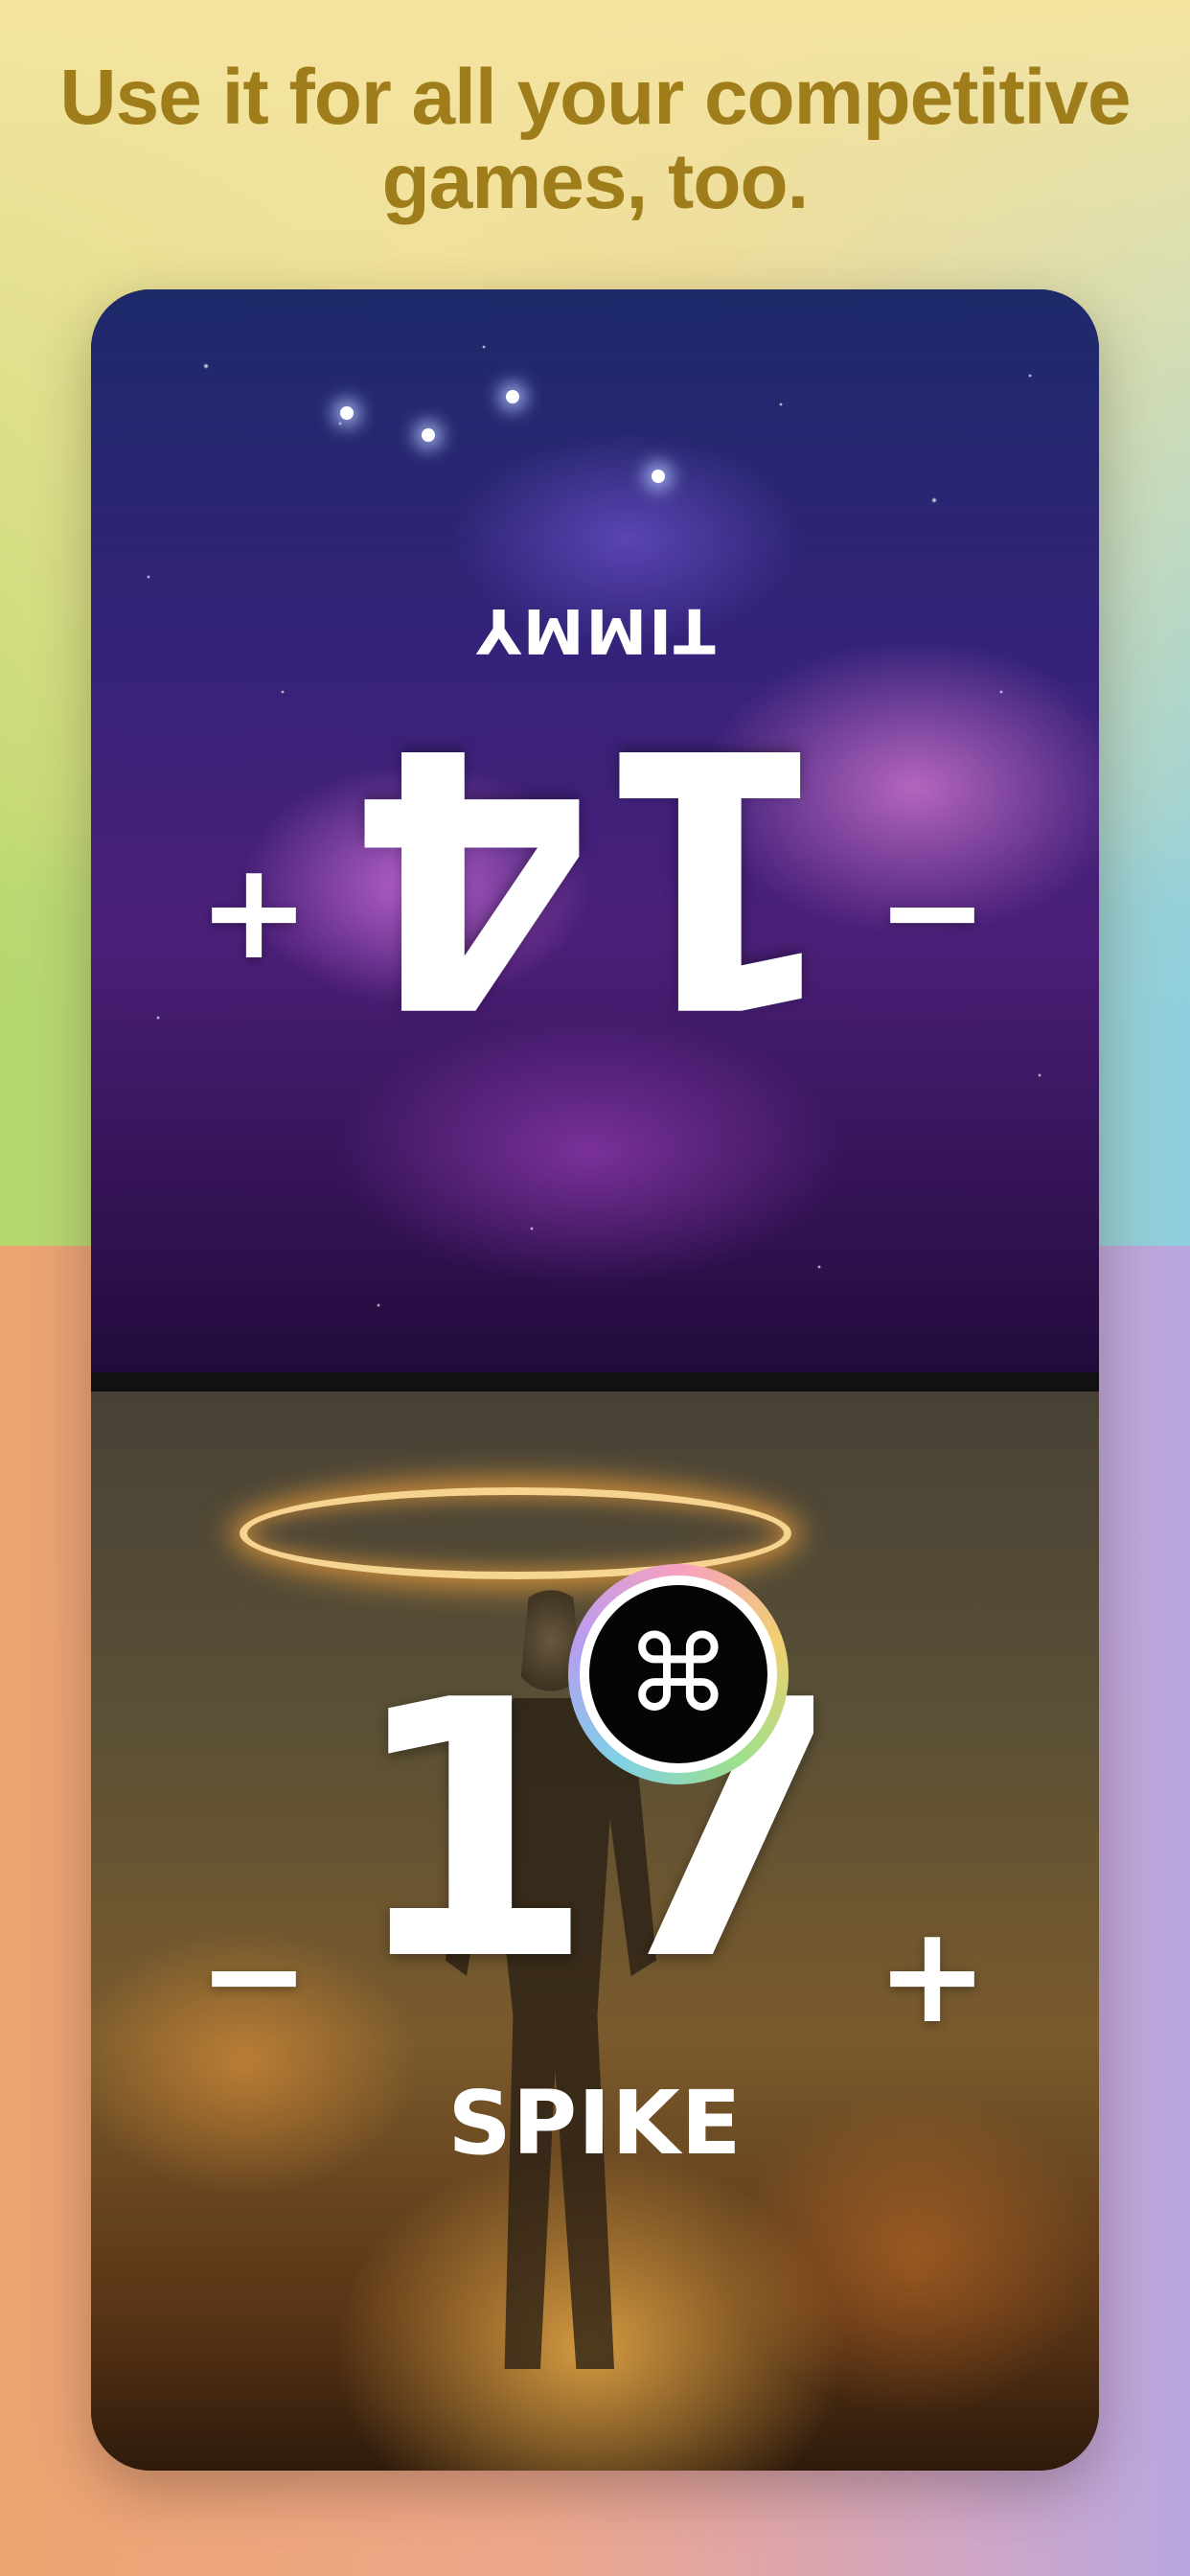 Image resolution: width=1190 pixels, height=2576 pixels. I want to click on top-decrement-button: −, so click(932, 912).